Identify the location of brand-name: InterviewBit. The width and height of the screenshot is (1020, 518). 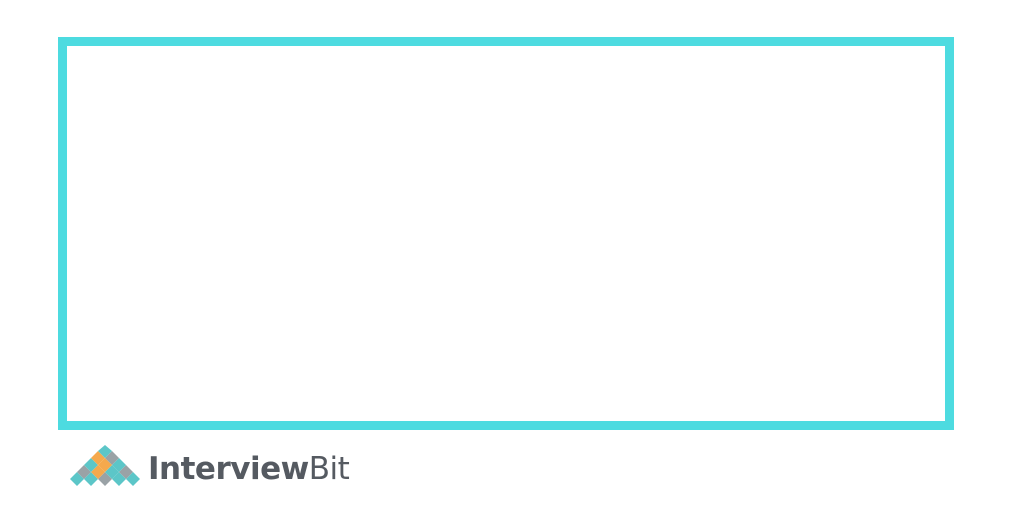
(249, 468).